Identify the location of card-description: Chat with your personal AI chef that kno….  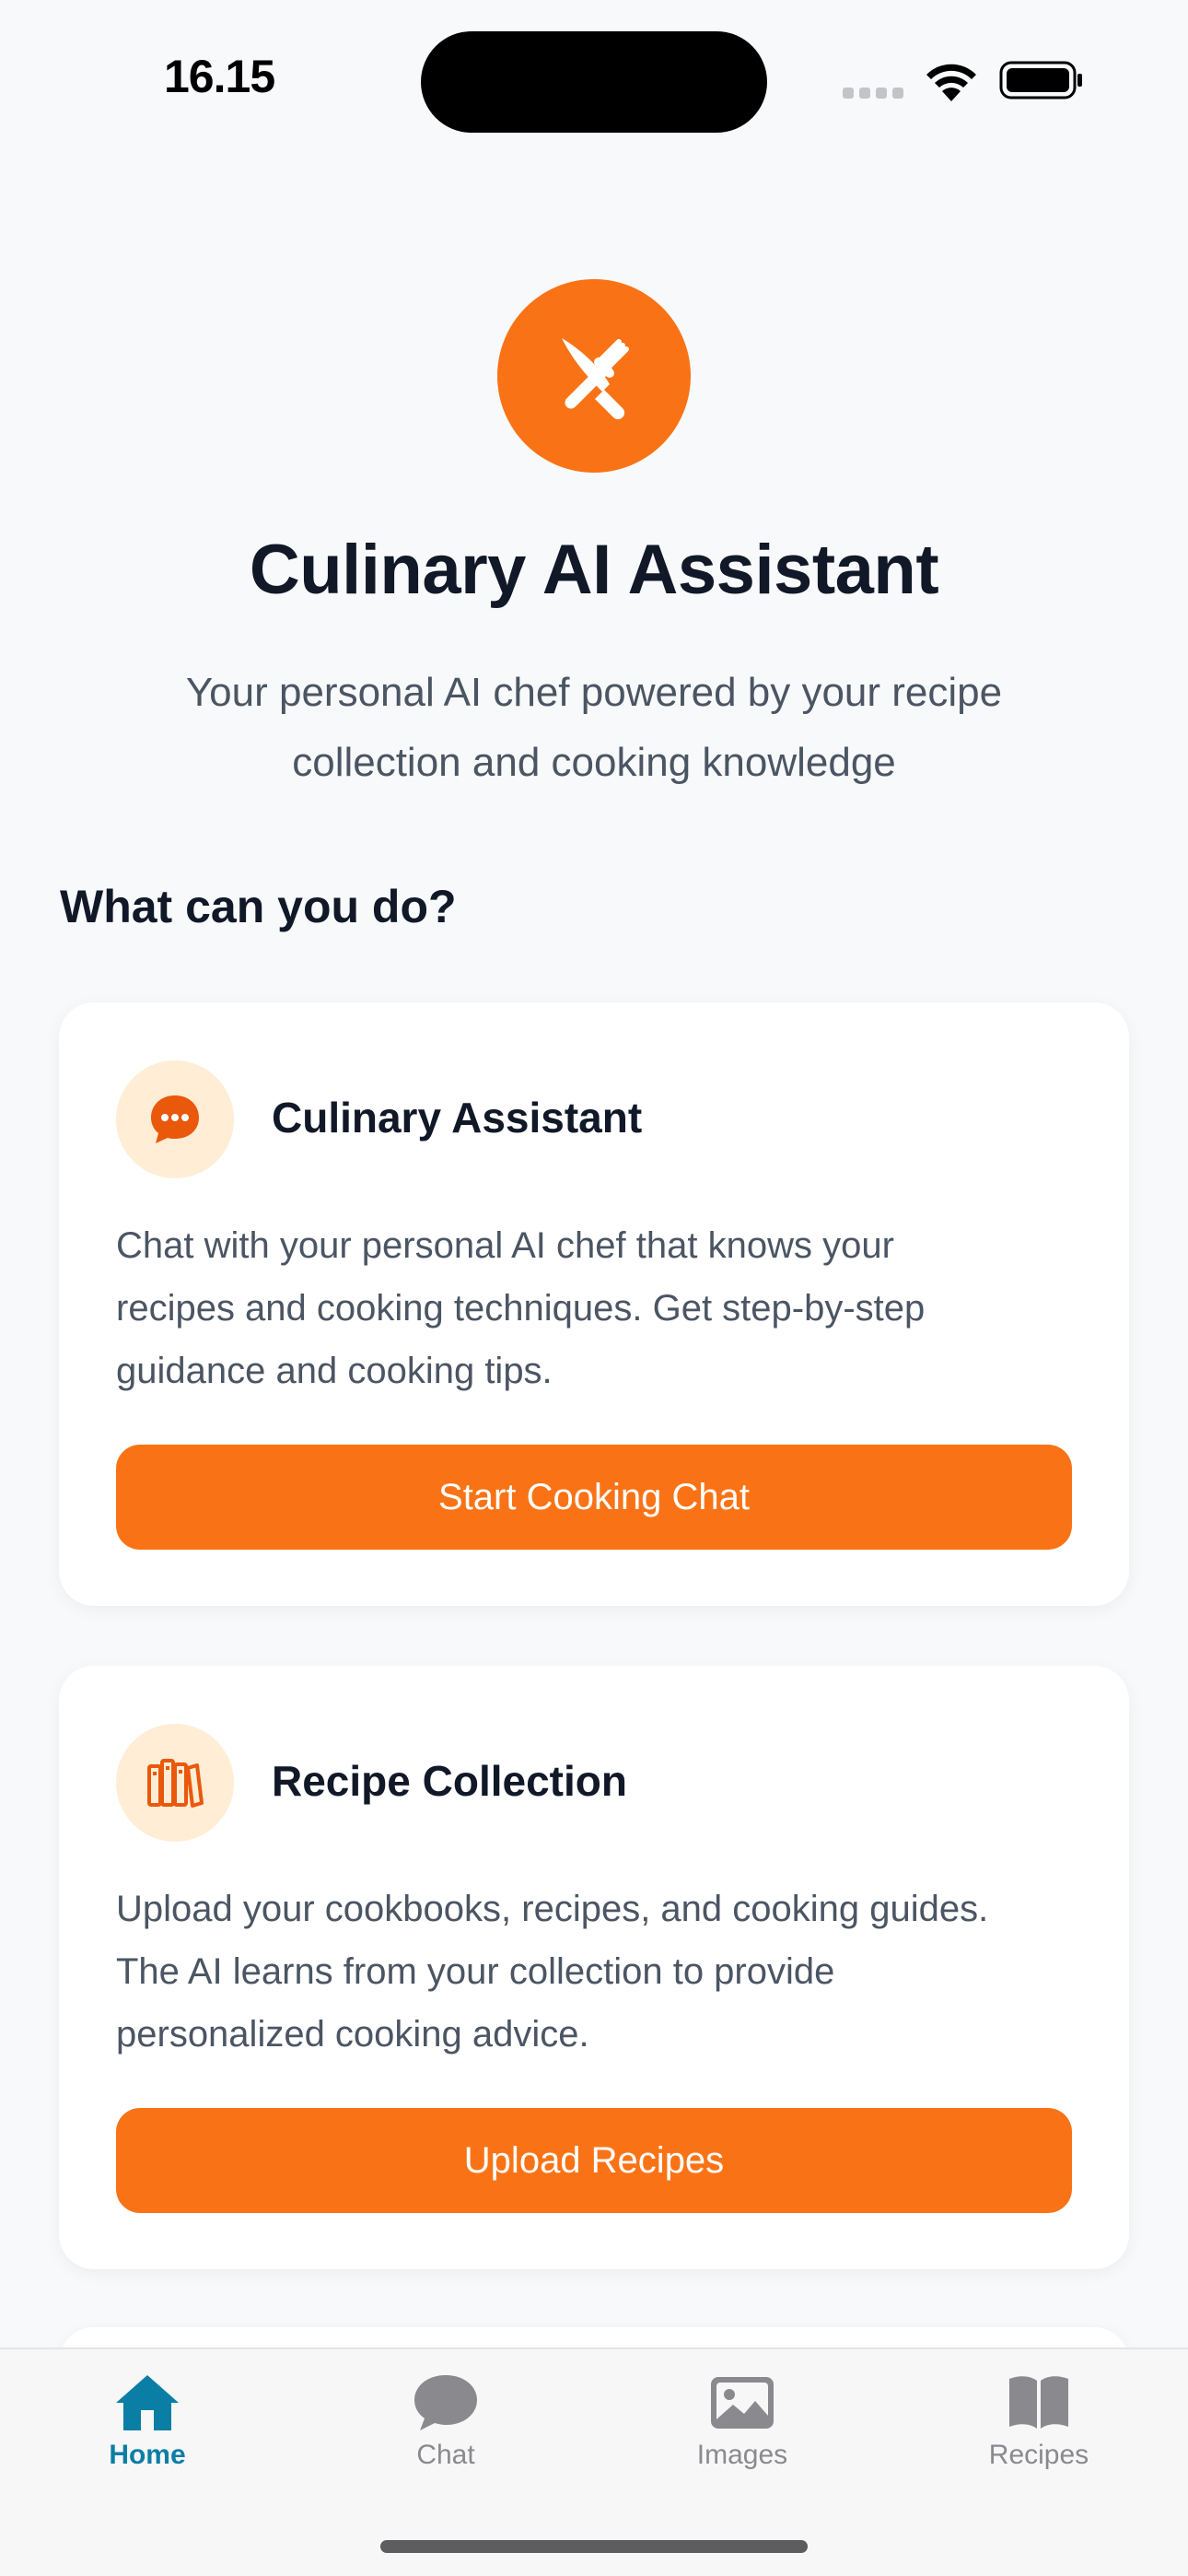
(604, 1308).